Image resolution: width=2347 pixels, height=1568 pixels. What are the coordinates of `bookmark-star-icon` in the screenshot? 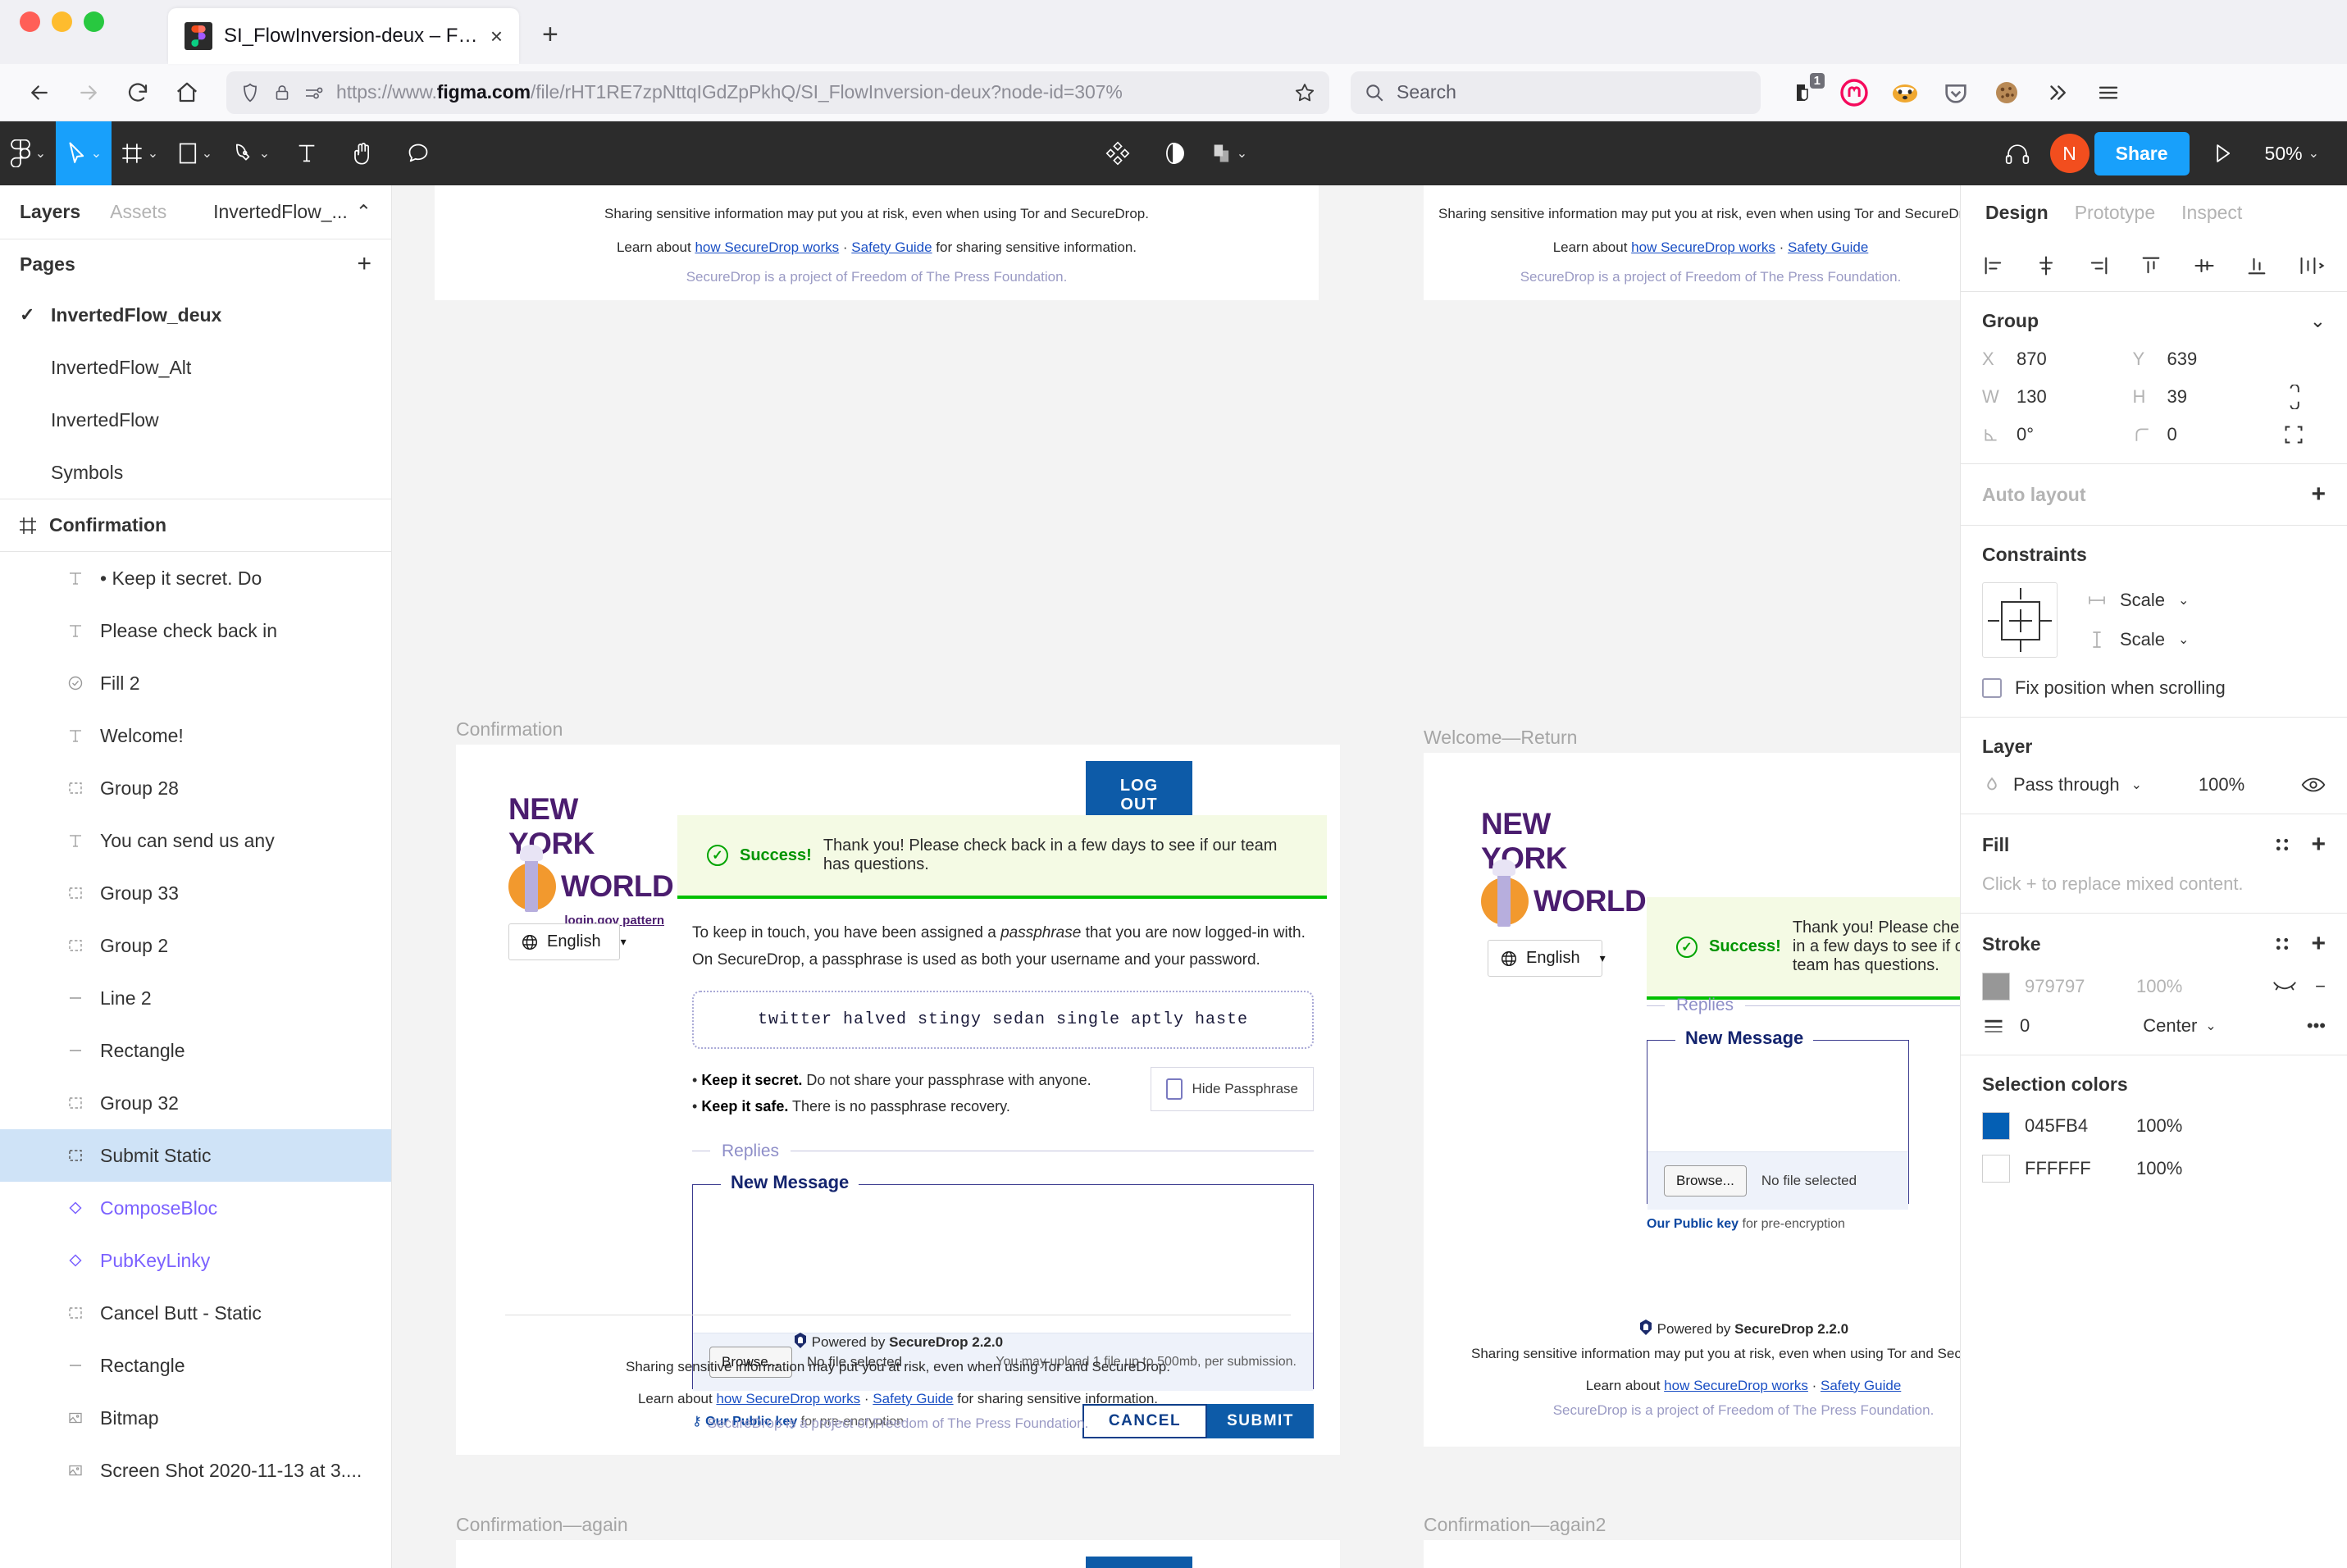 It's located at (1304, 92).